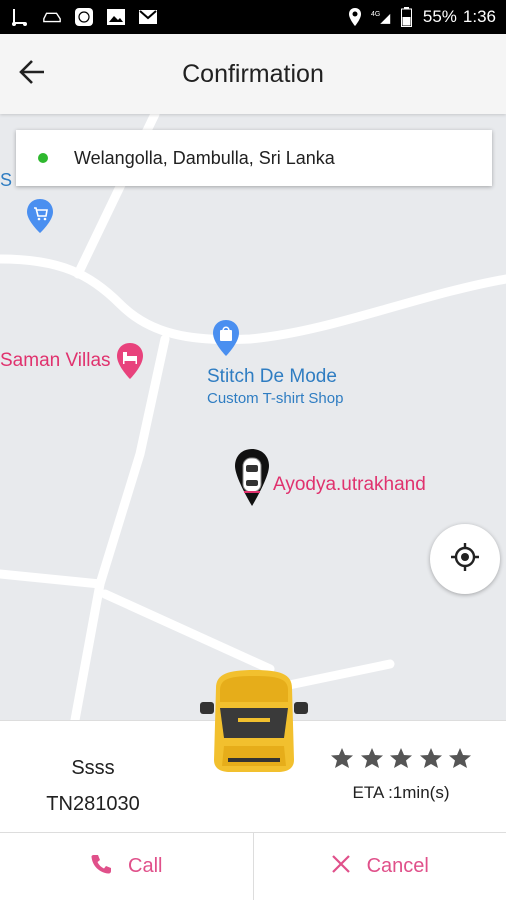 Image resolution: width=506 pixels, height=900 pixels. What do you see at coordinates (479, 16) in the screenshot?
I see `clock: 1:36` at bounding box center [479, 16].